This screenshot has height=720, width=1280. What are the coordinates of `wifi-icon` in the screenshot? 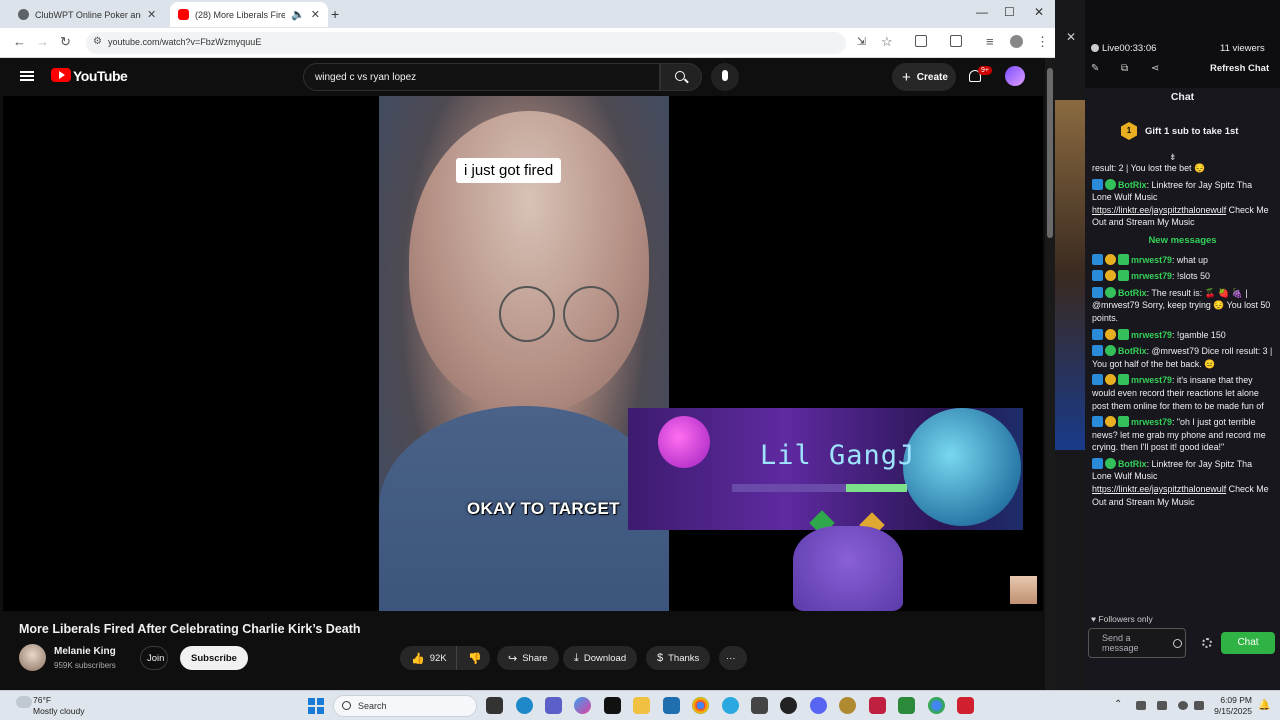 It's located at (1183, 705).